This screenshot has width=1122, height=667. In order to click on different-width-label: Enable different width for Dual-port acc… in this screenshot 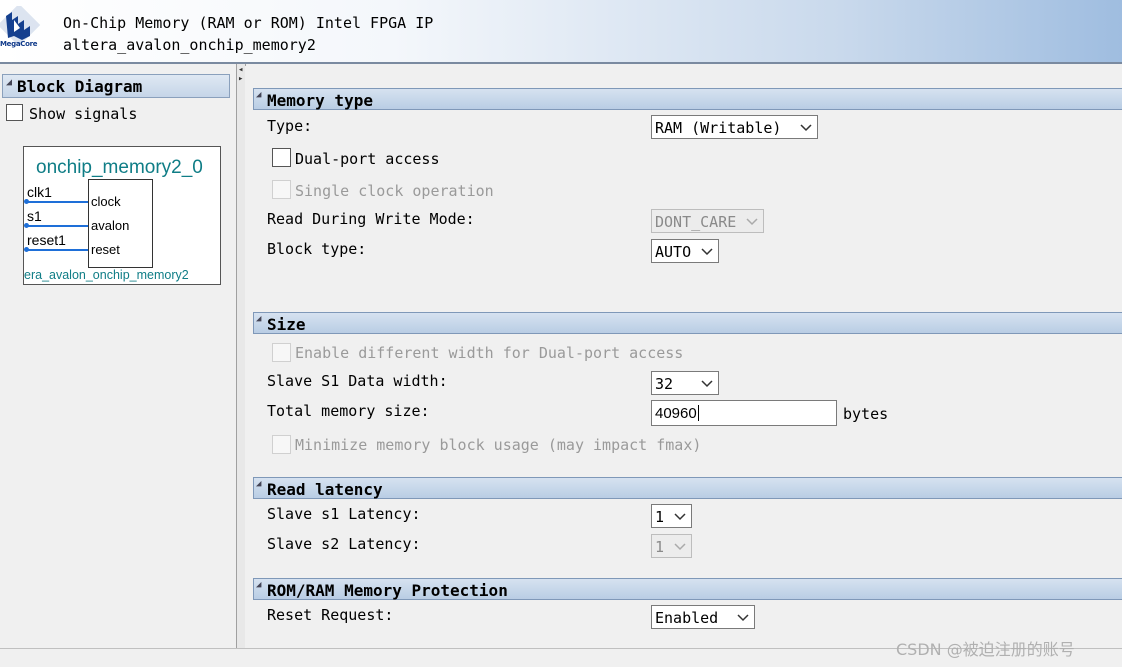, I will do `click(489, 353)`.